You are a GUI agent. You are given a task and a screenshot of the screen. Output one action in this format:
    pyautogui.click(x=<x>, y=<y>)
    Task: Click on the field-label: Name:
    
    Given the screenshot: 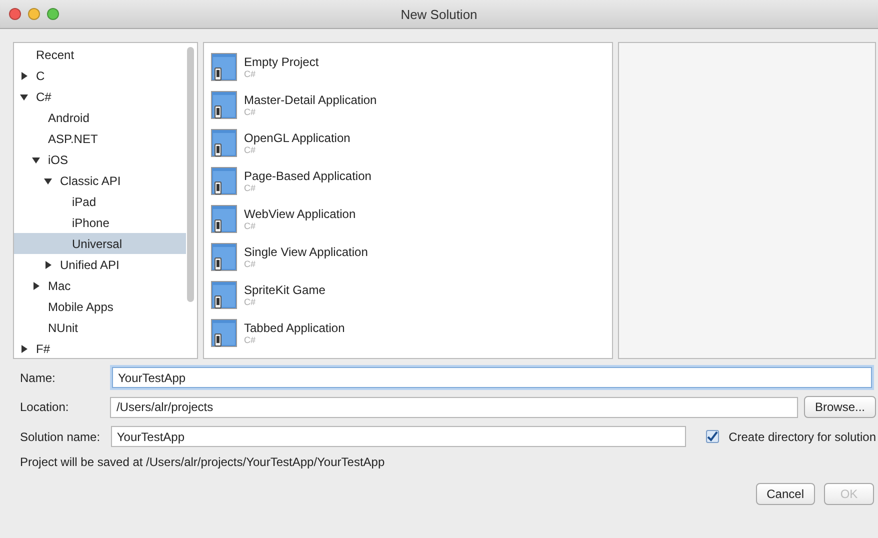 What is the action you would take?
    pyautogui.click(x=38, y=377)
    